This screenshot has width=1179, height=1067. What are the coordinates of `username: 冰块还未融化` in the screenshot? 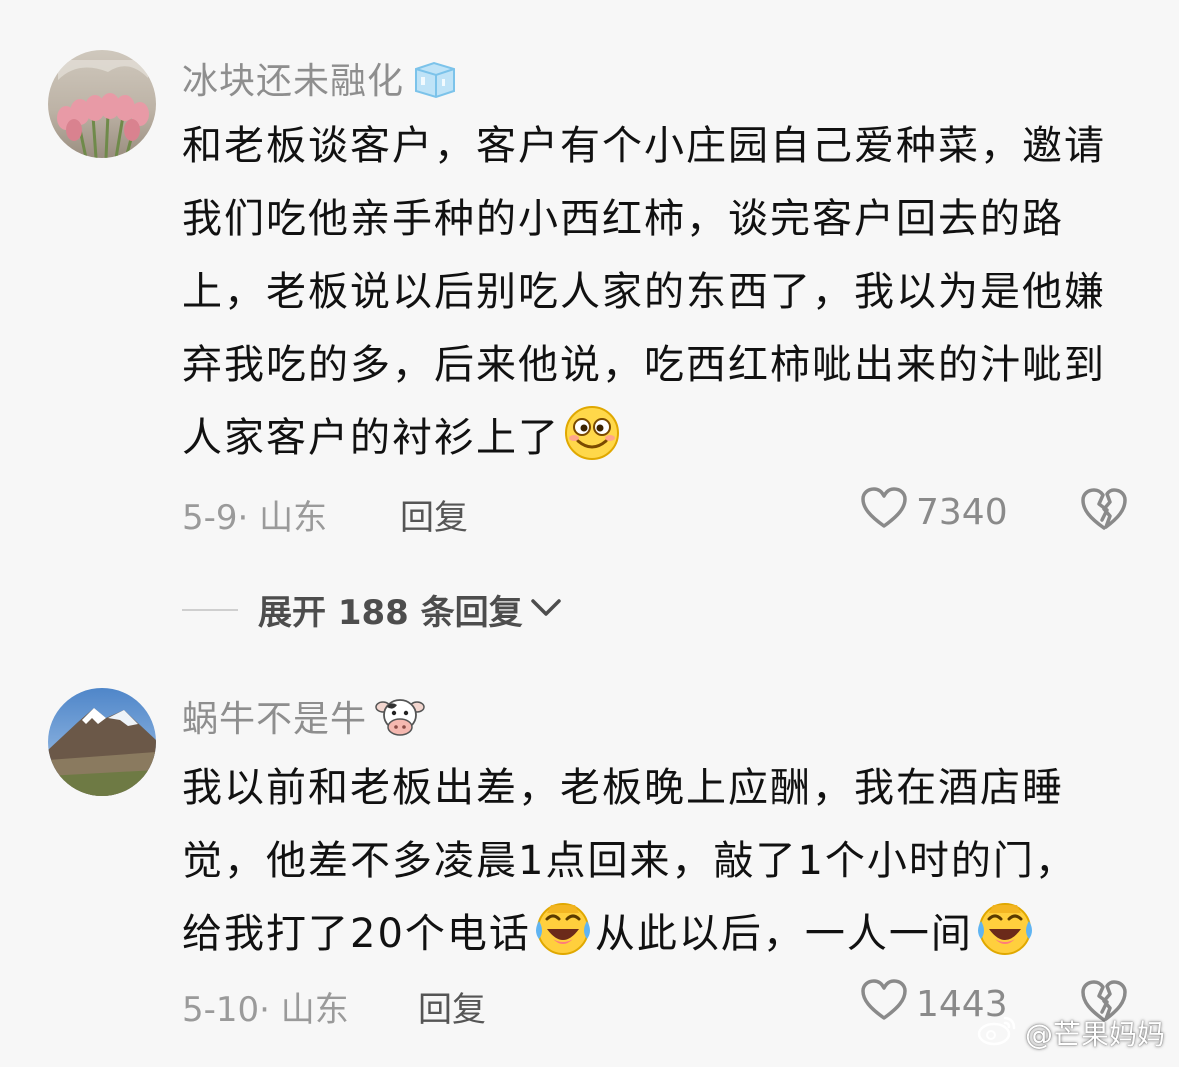 It's located at (320, 80).